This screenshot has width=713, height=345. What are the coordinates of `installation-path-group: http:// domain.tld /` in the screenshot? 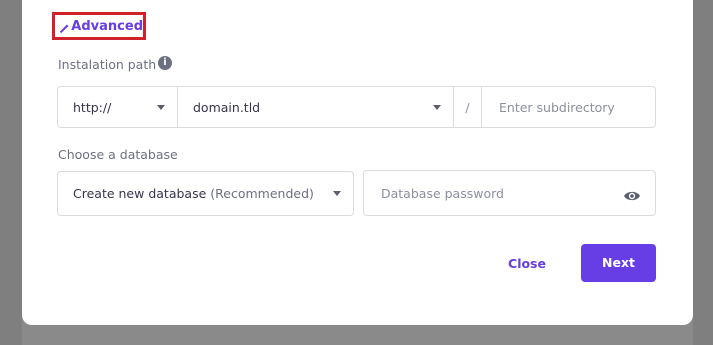 It's located at (356, 107).